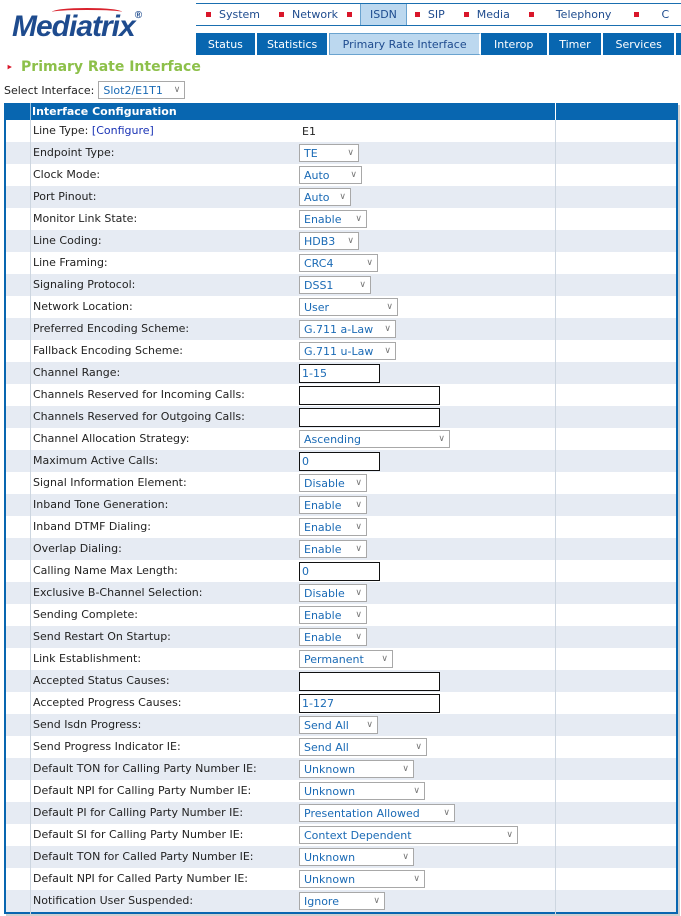 The image size is (681, 916). What do you see at coordinates (486, 14) in the screenshot?
I see `top-nav-media: Media` at bounding box center [486, 14].